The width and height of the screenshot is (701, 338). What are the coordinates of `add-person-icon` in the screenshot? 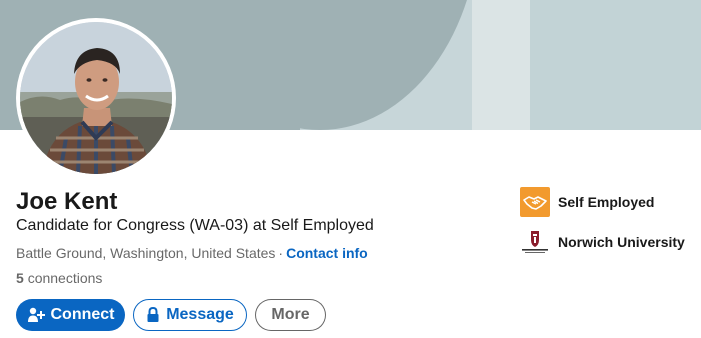 It's located at (36, 315).